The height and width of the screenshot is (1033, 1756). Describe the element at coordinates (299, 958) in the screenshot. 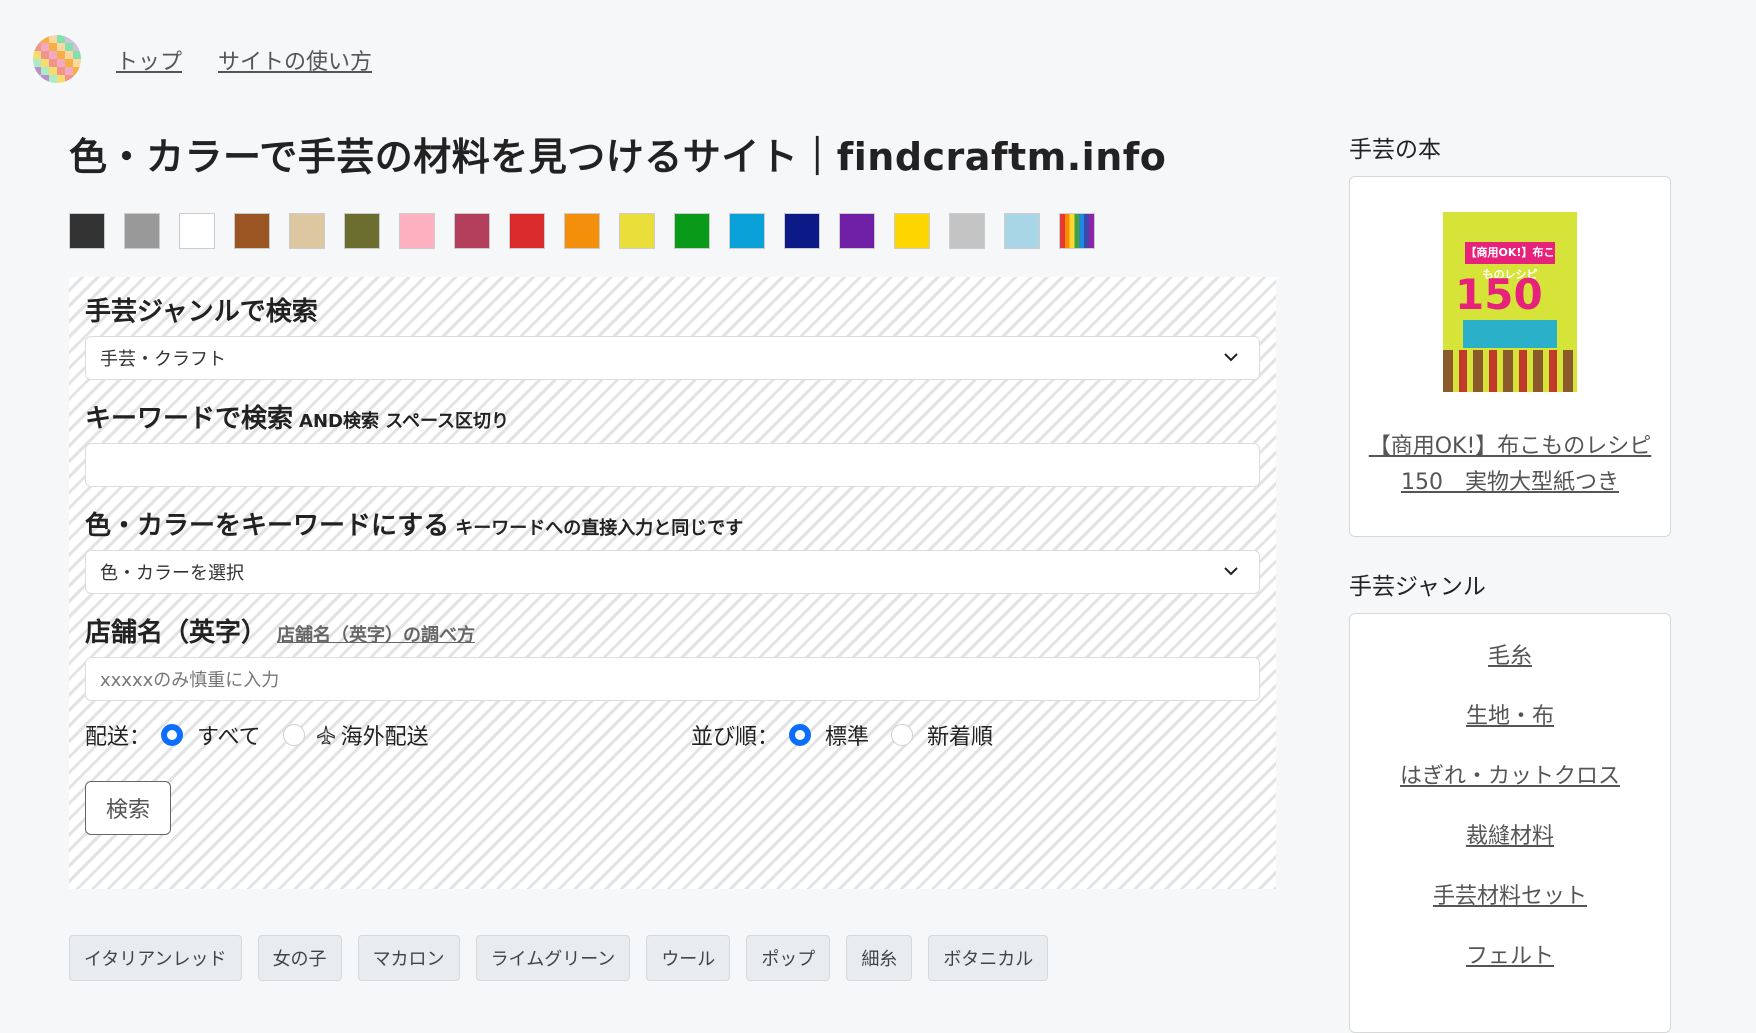

I see `keyword-tag: 女の子` at that location.